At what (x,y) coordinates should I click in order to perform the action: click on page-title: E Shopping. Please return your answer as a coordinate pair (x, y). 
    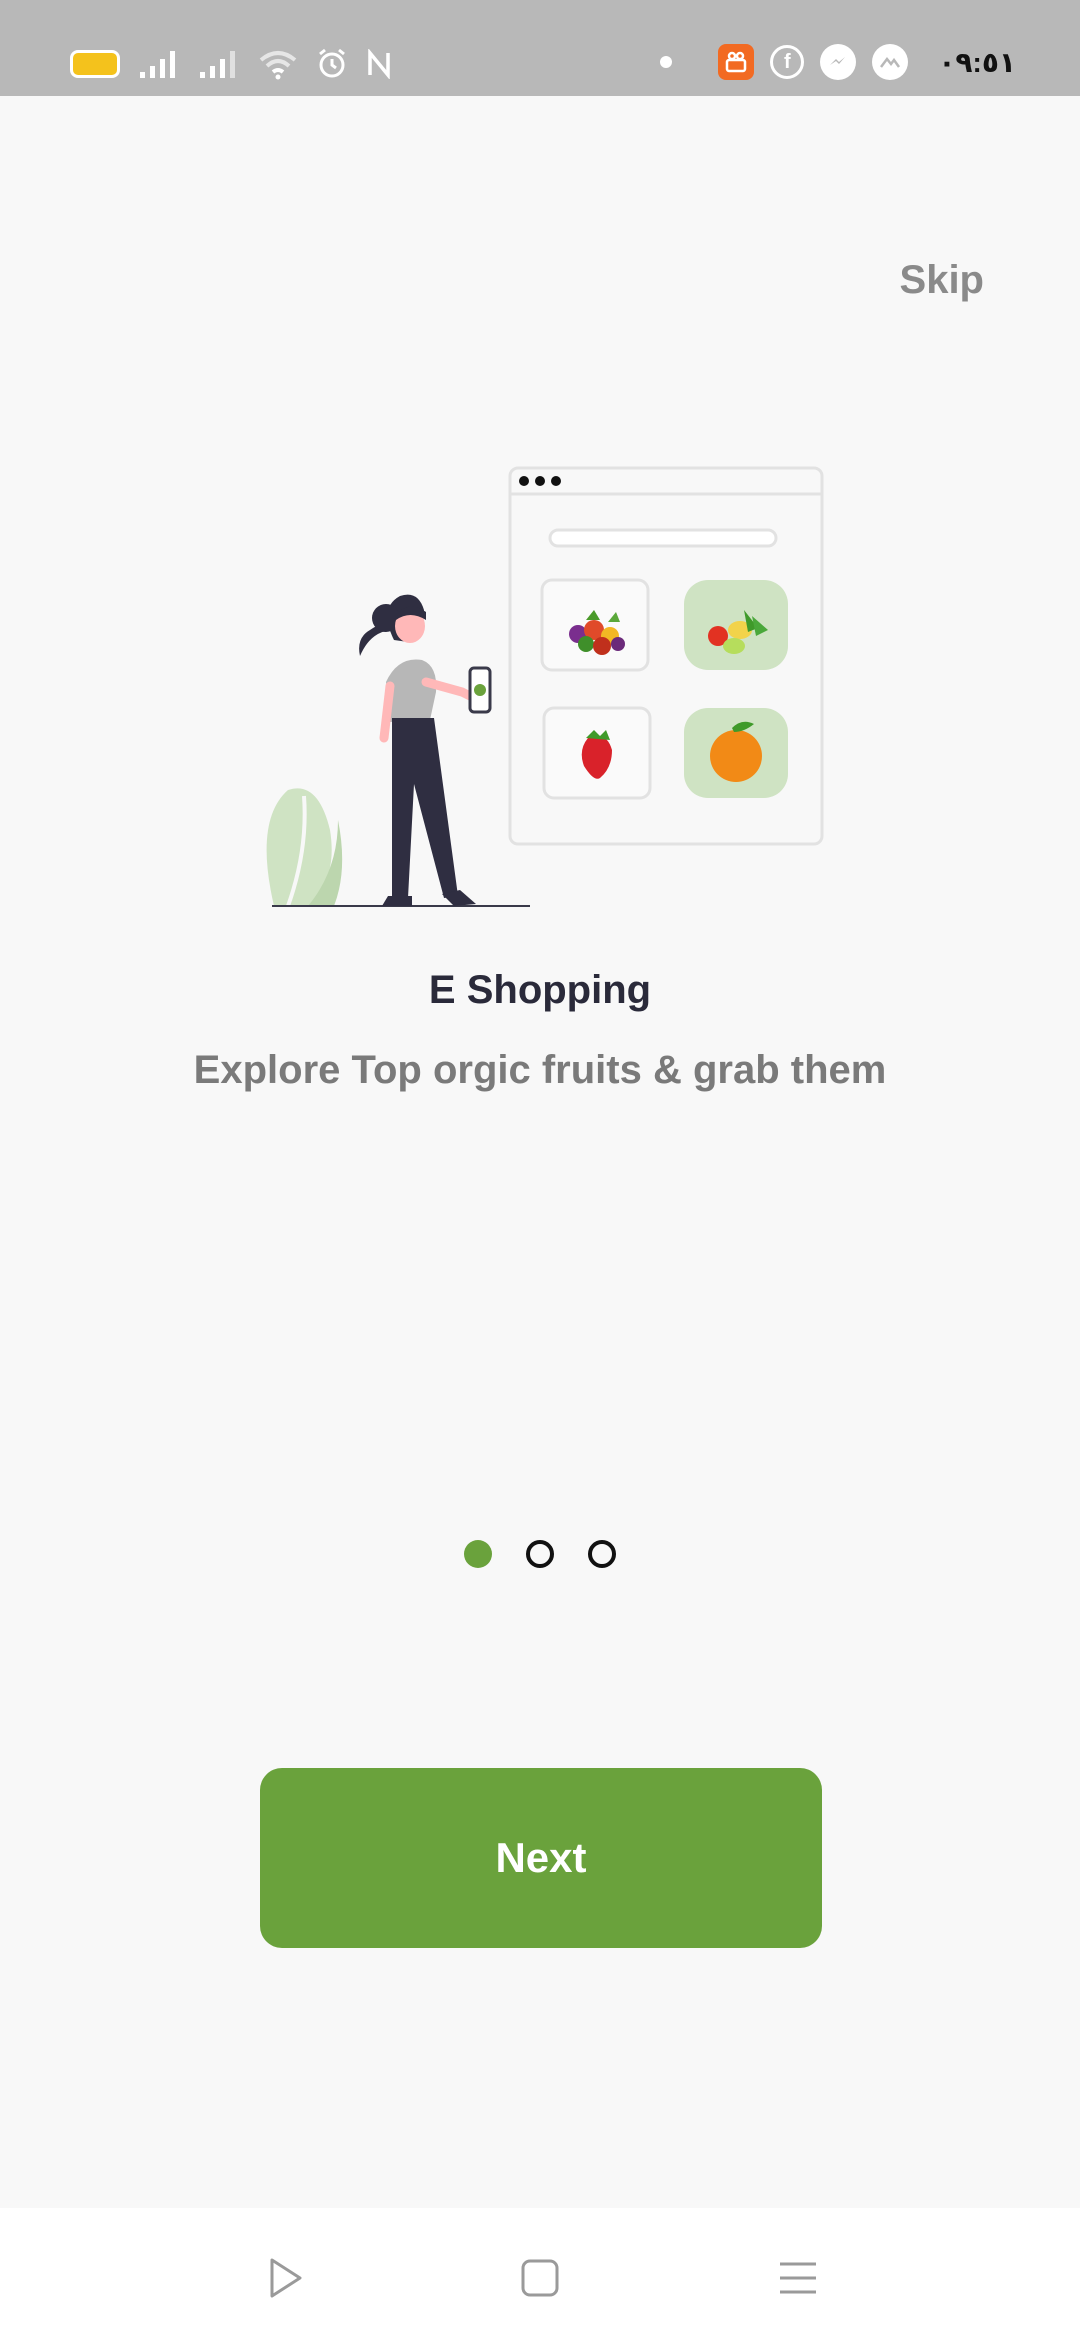
    Looking at the image, I should click on (540, 990).